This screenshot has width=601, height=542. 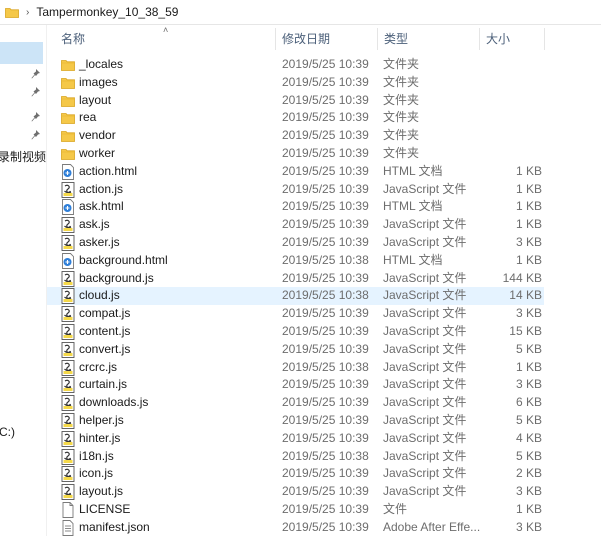 I want to click on file-row: icon.js 2019/5/25 10:39 JavaScript 文件 2 KB, so click(x=324, y=474).